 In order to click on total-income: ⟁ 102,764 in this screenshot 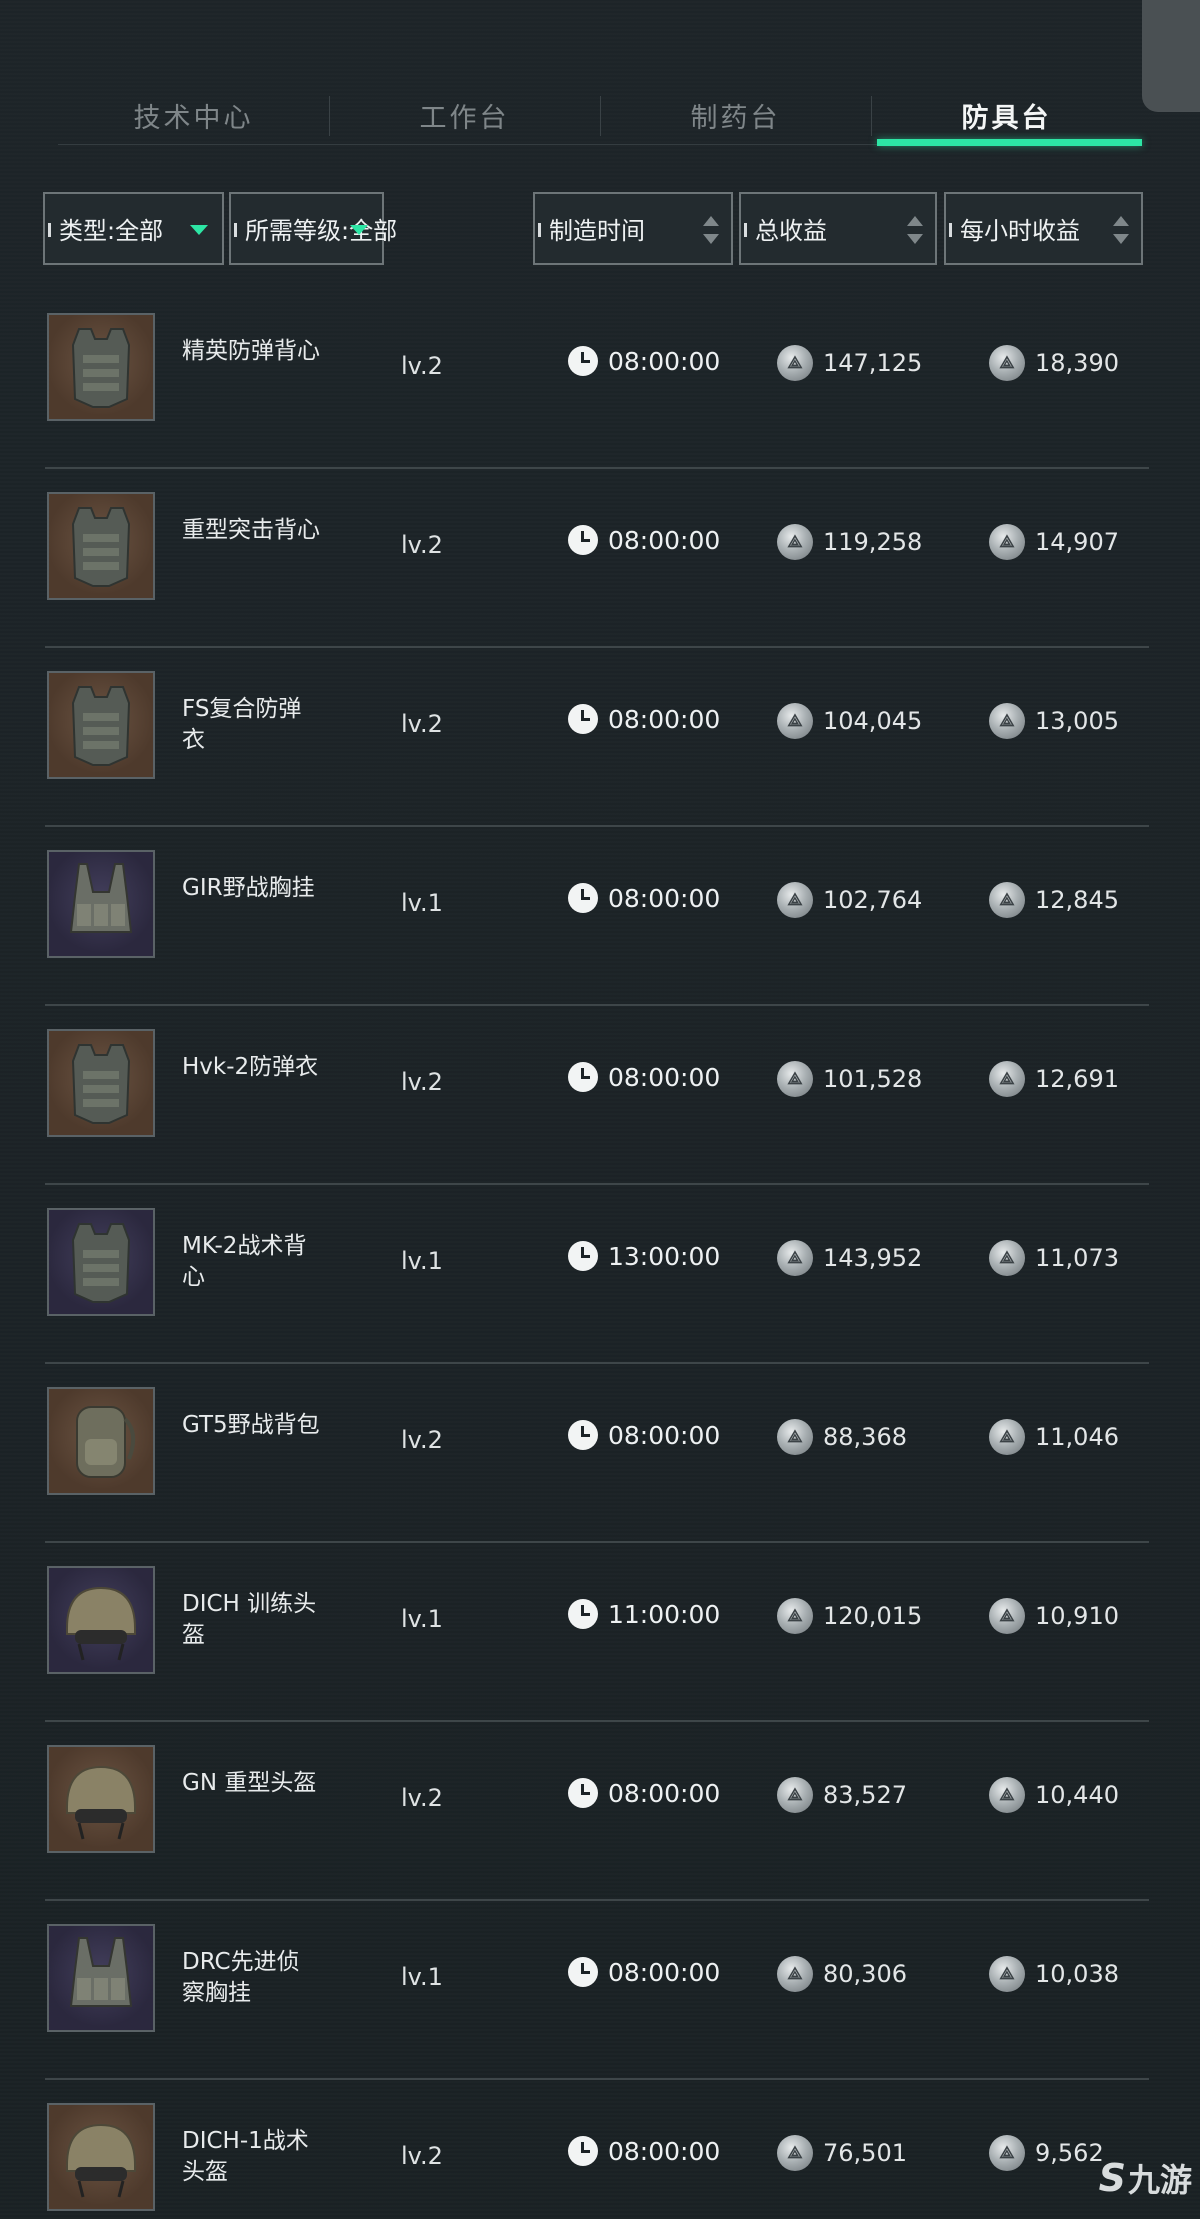, I will do `click(849, 900)`.